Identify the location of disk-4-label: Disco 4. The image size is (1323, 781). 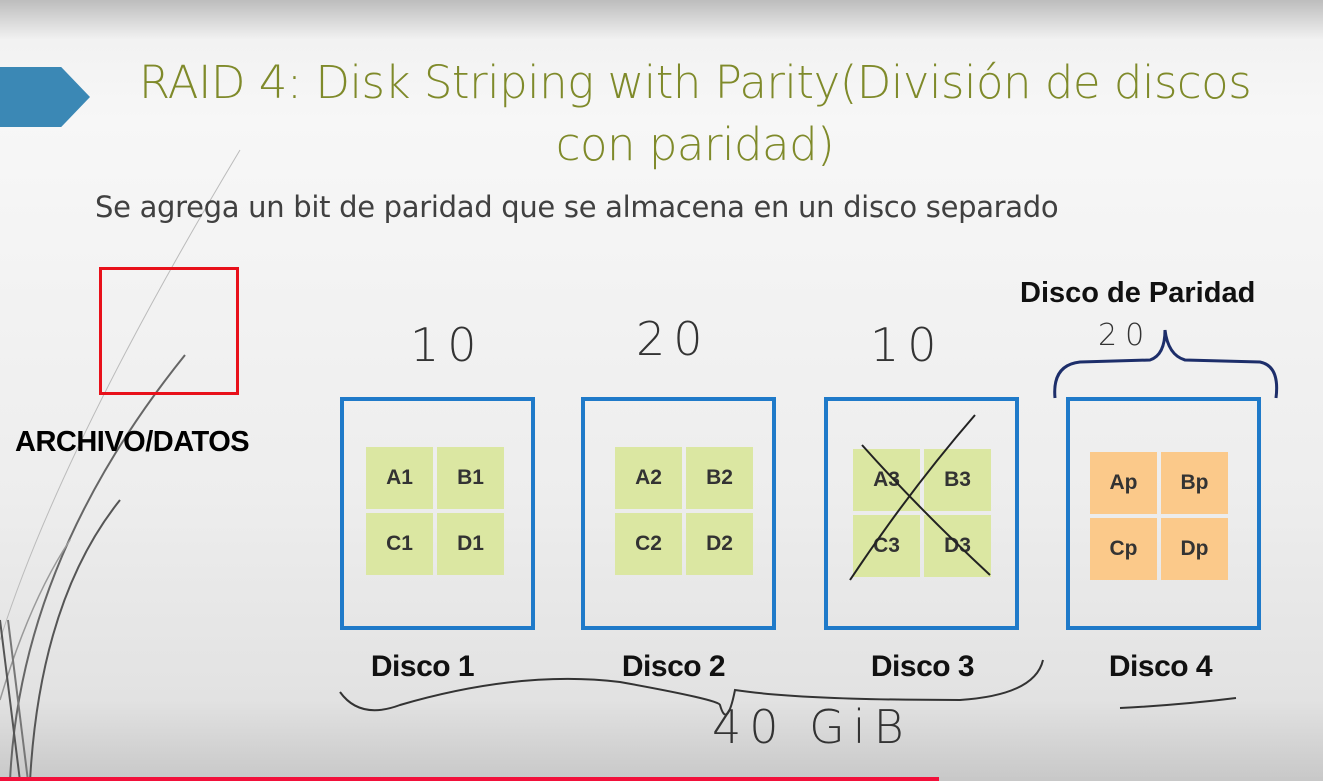
(1160, 666).